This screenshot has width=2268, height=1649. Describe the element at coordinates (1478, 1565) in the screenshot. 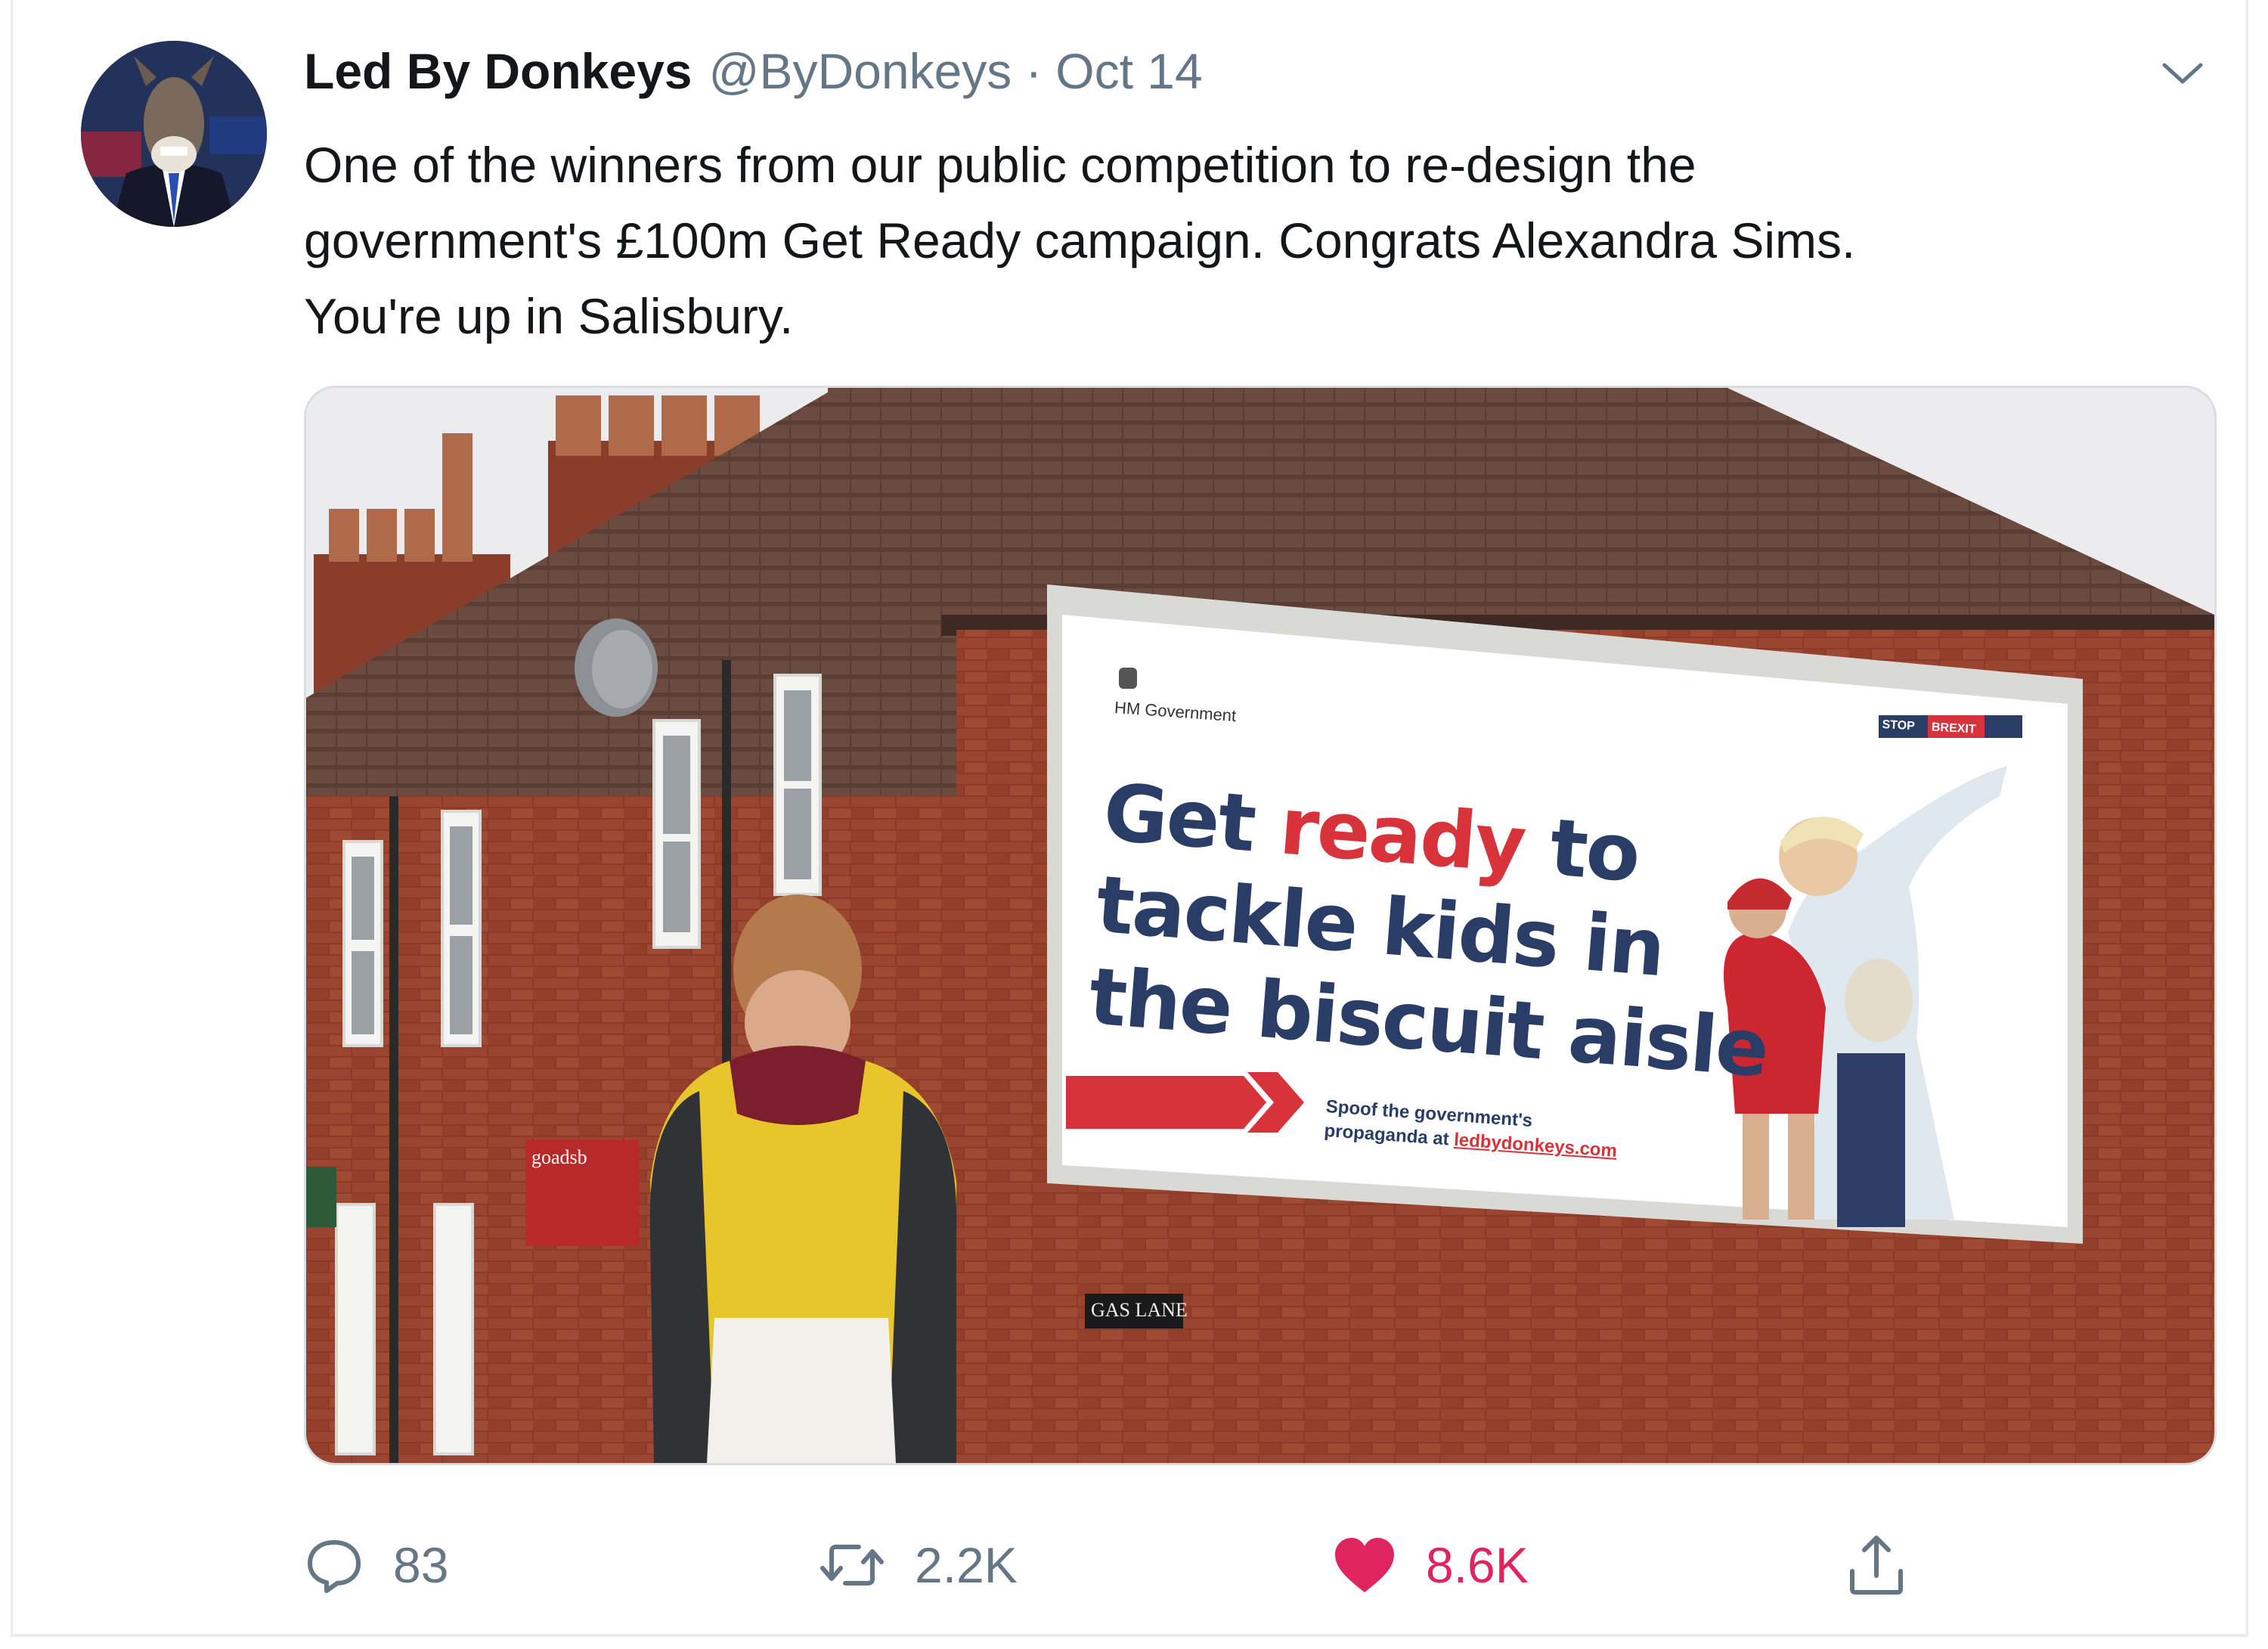

I see `like-count: 8.6K` at that location.